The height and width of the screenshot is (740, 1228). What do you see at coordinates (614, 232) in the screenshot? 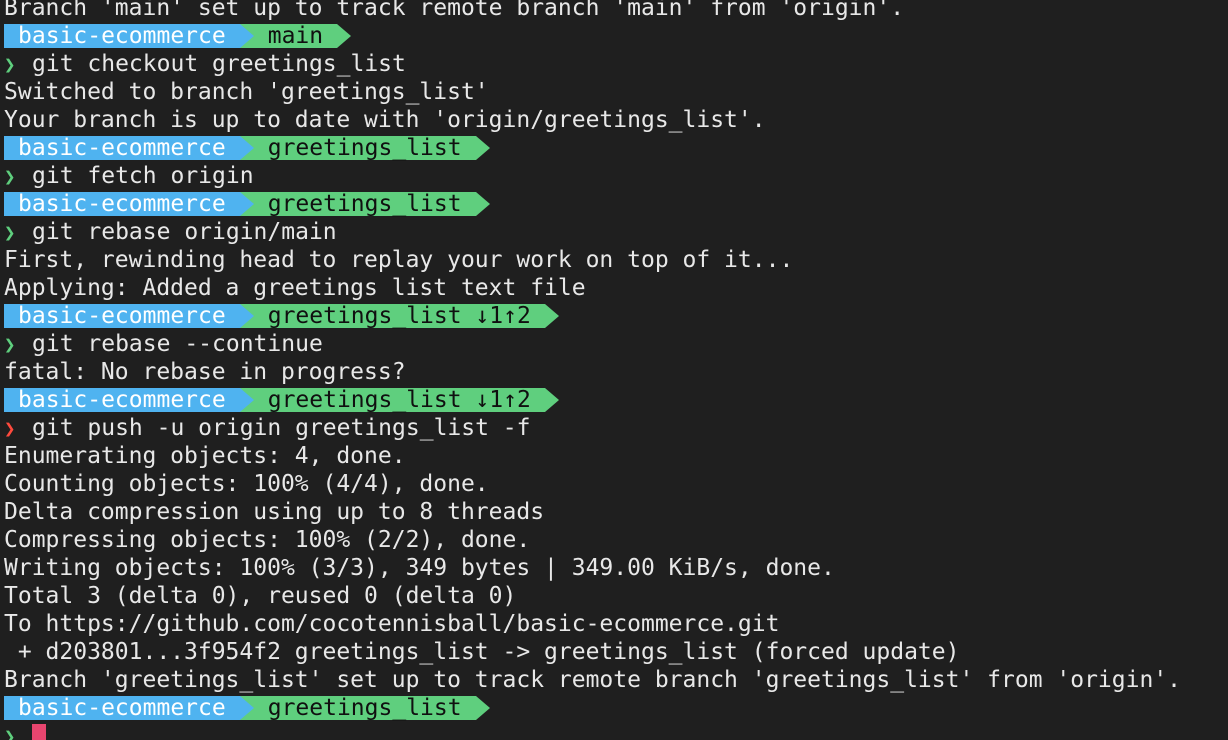
I see `command-line: ❯ git rebase origin/main` at bounding box center [614, 232].